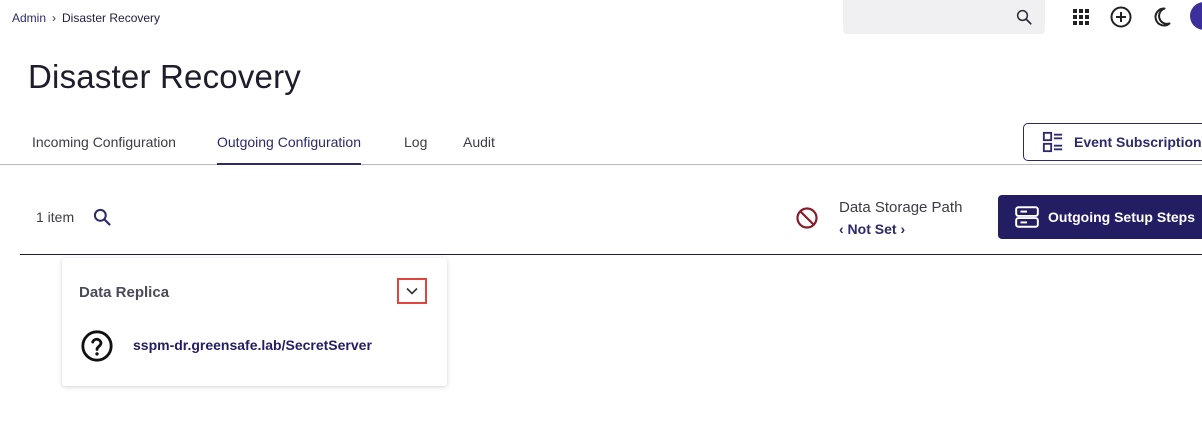  I want to click on help-question-icon, so click(97, 346).